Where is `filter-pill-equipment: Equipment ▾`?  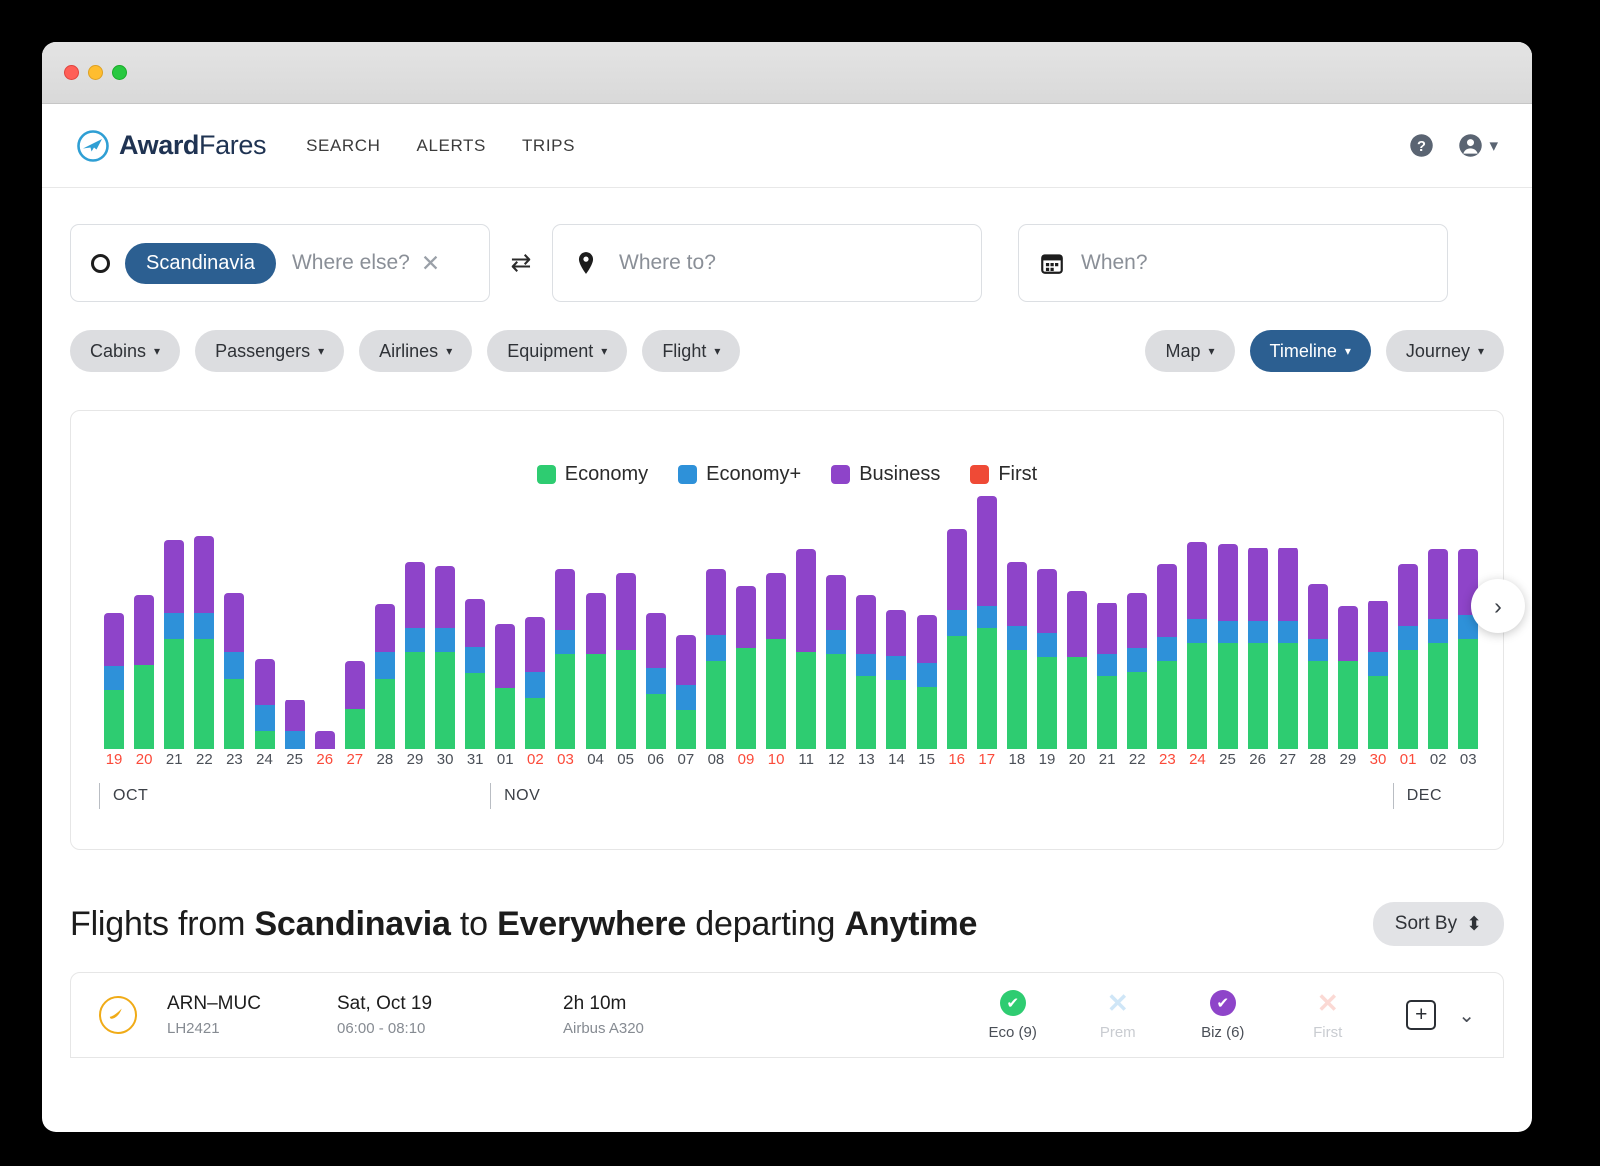 filter-pill-equipment: Equipment ▾ is located at coordinates (557, 351).